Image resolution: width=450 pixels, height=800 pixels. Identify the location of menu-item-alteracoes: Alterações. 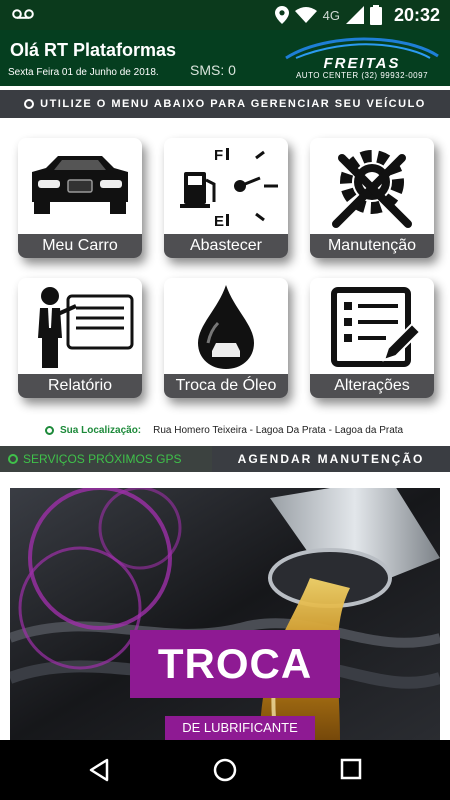
(372, 338).